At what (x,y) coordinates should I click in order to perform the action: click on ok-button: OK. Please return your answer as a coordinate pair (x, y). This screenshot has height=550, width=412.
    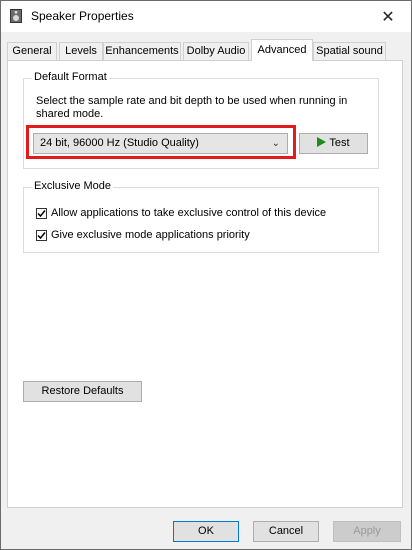
    Looking at the image, I should click on (206, 531).